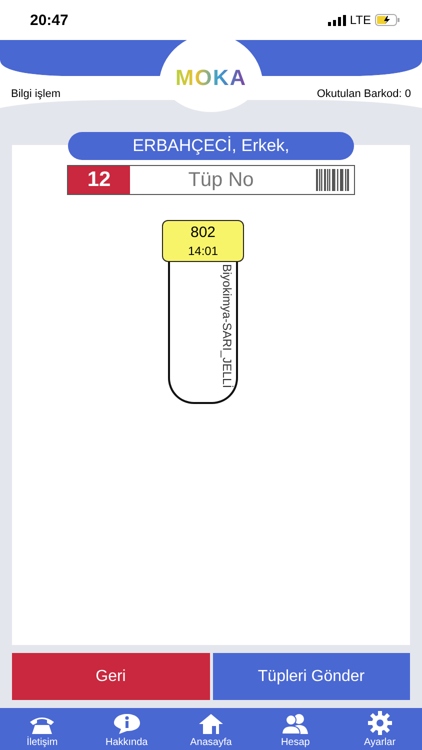 This screenshot has width=422, height=750. I want to click on tab-item: Ayarlar, so click(380, 729).